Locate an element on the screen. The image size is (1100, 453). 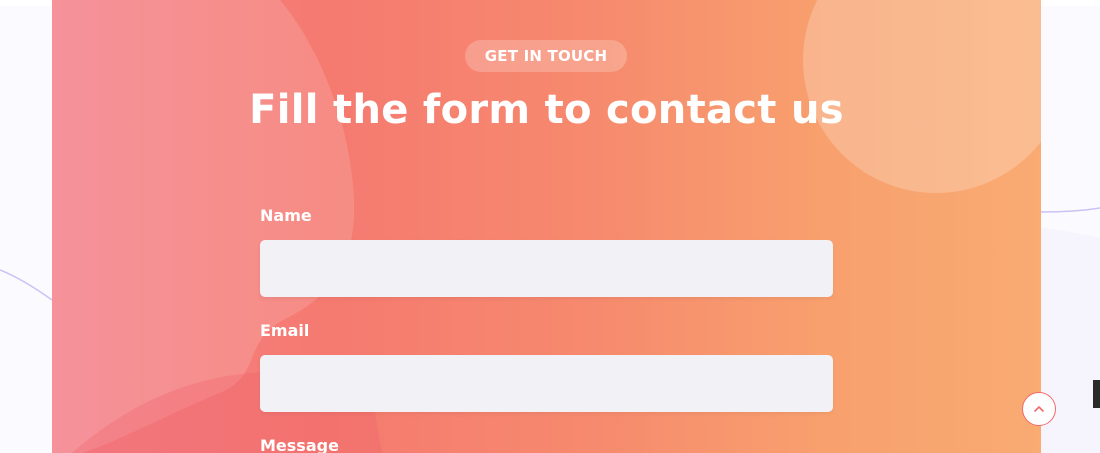
scroll-to-top-button is located at coordinates (1039, 409).